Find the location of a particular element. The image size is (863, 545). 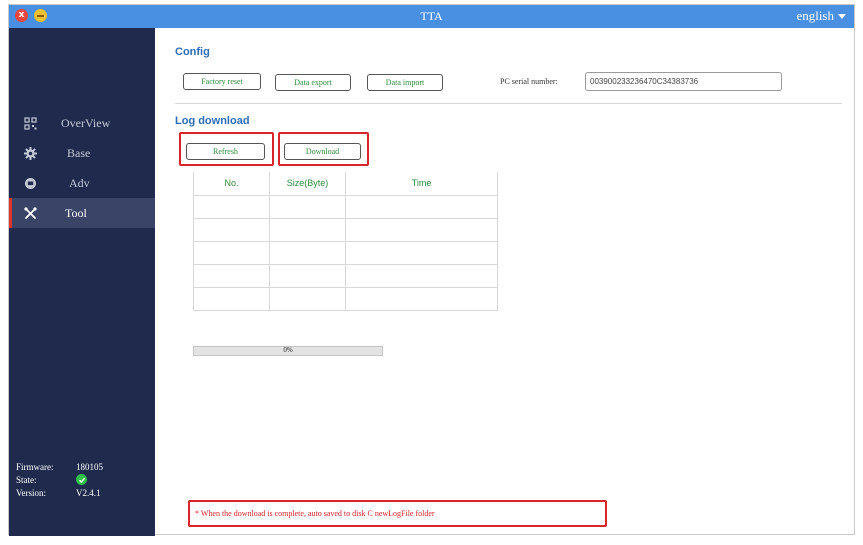

serial-number-field: 003900233236470C34383736 is located at coordinates (683, 81).